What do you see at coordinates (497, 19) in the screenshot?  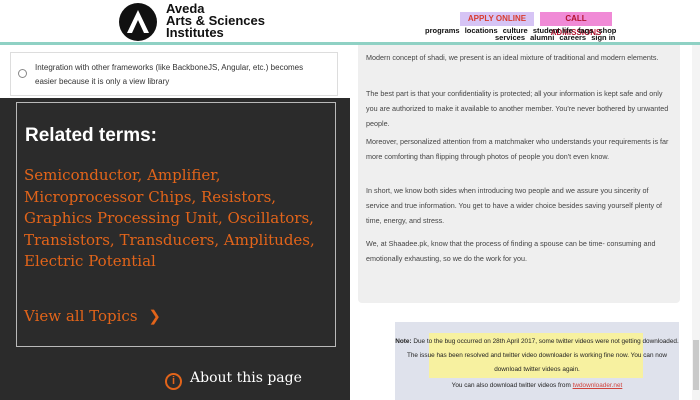 I see `apply-online-button: APPLY ONLINE` at bounding box center [497, 19].